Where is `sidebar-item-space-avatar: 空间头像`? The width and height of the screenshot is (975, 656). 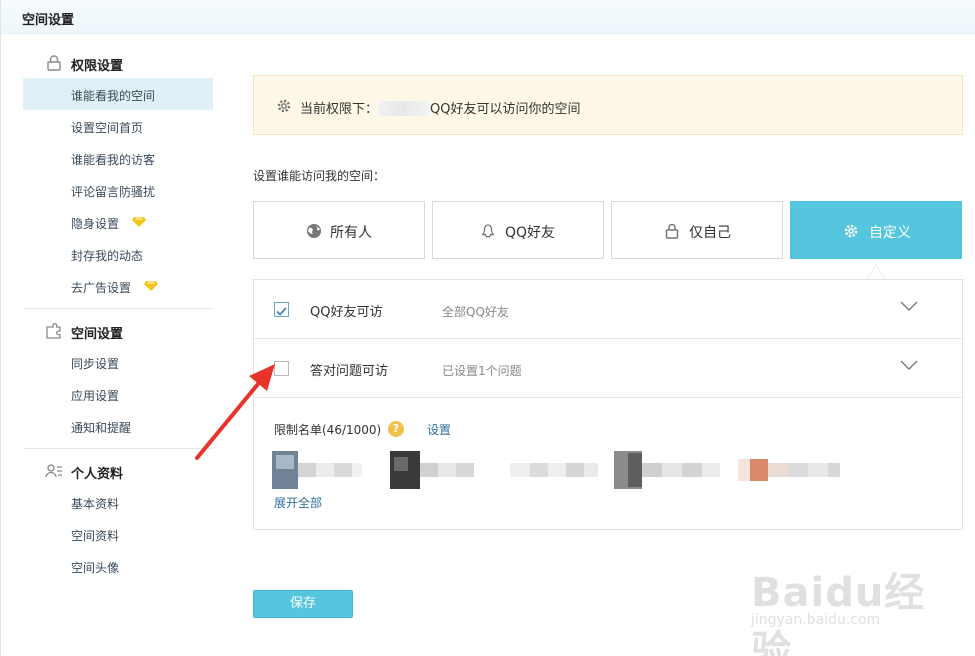
sidebar-item-space-avatar: 空间头像 is located at coordinates (118, 566).